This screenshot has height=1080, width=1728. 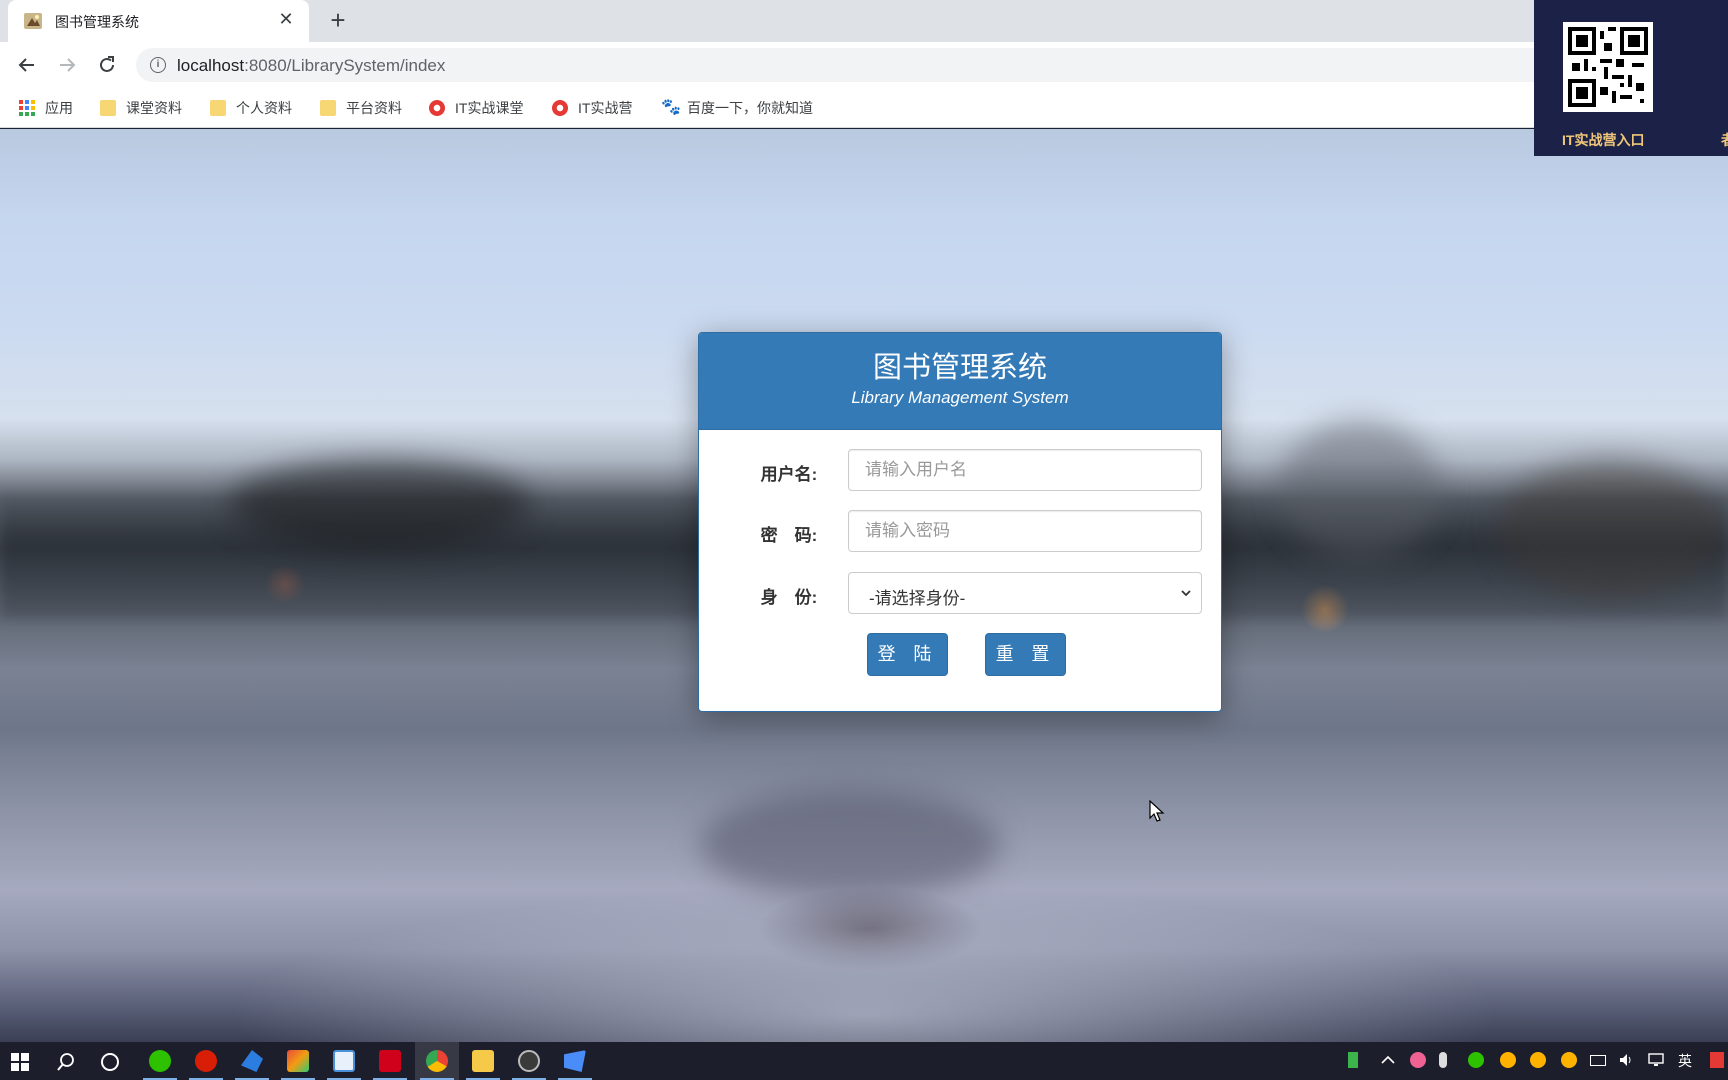 What do you see at coordinates (1025, 470) in the screenshot?
I see `username-input` at bounding box center [1025, 470].